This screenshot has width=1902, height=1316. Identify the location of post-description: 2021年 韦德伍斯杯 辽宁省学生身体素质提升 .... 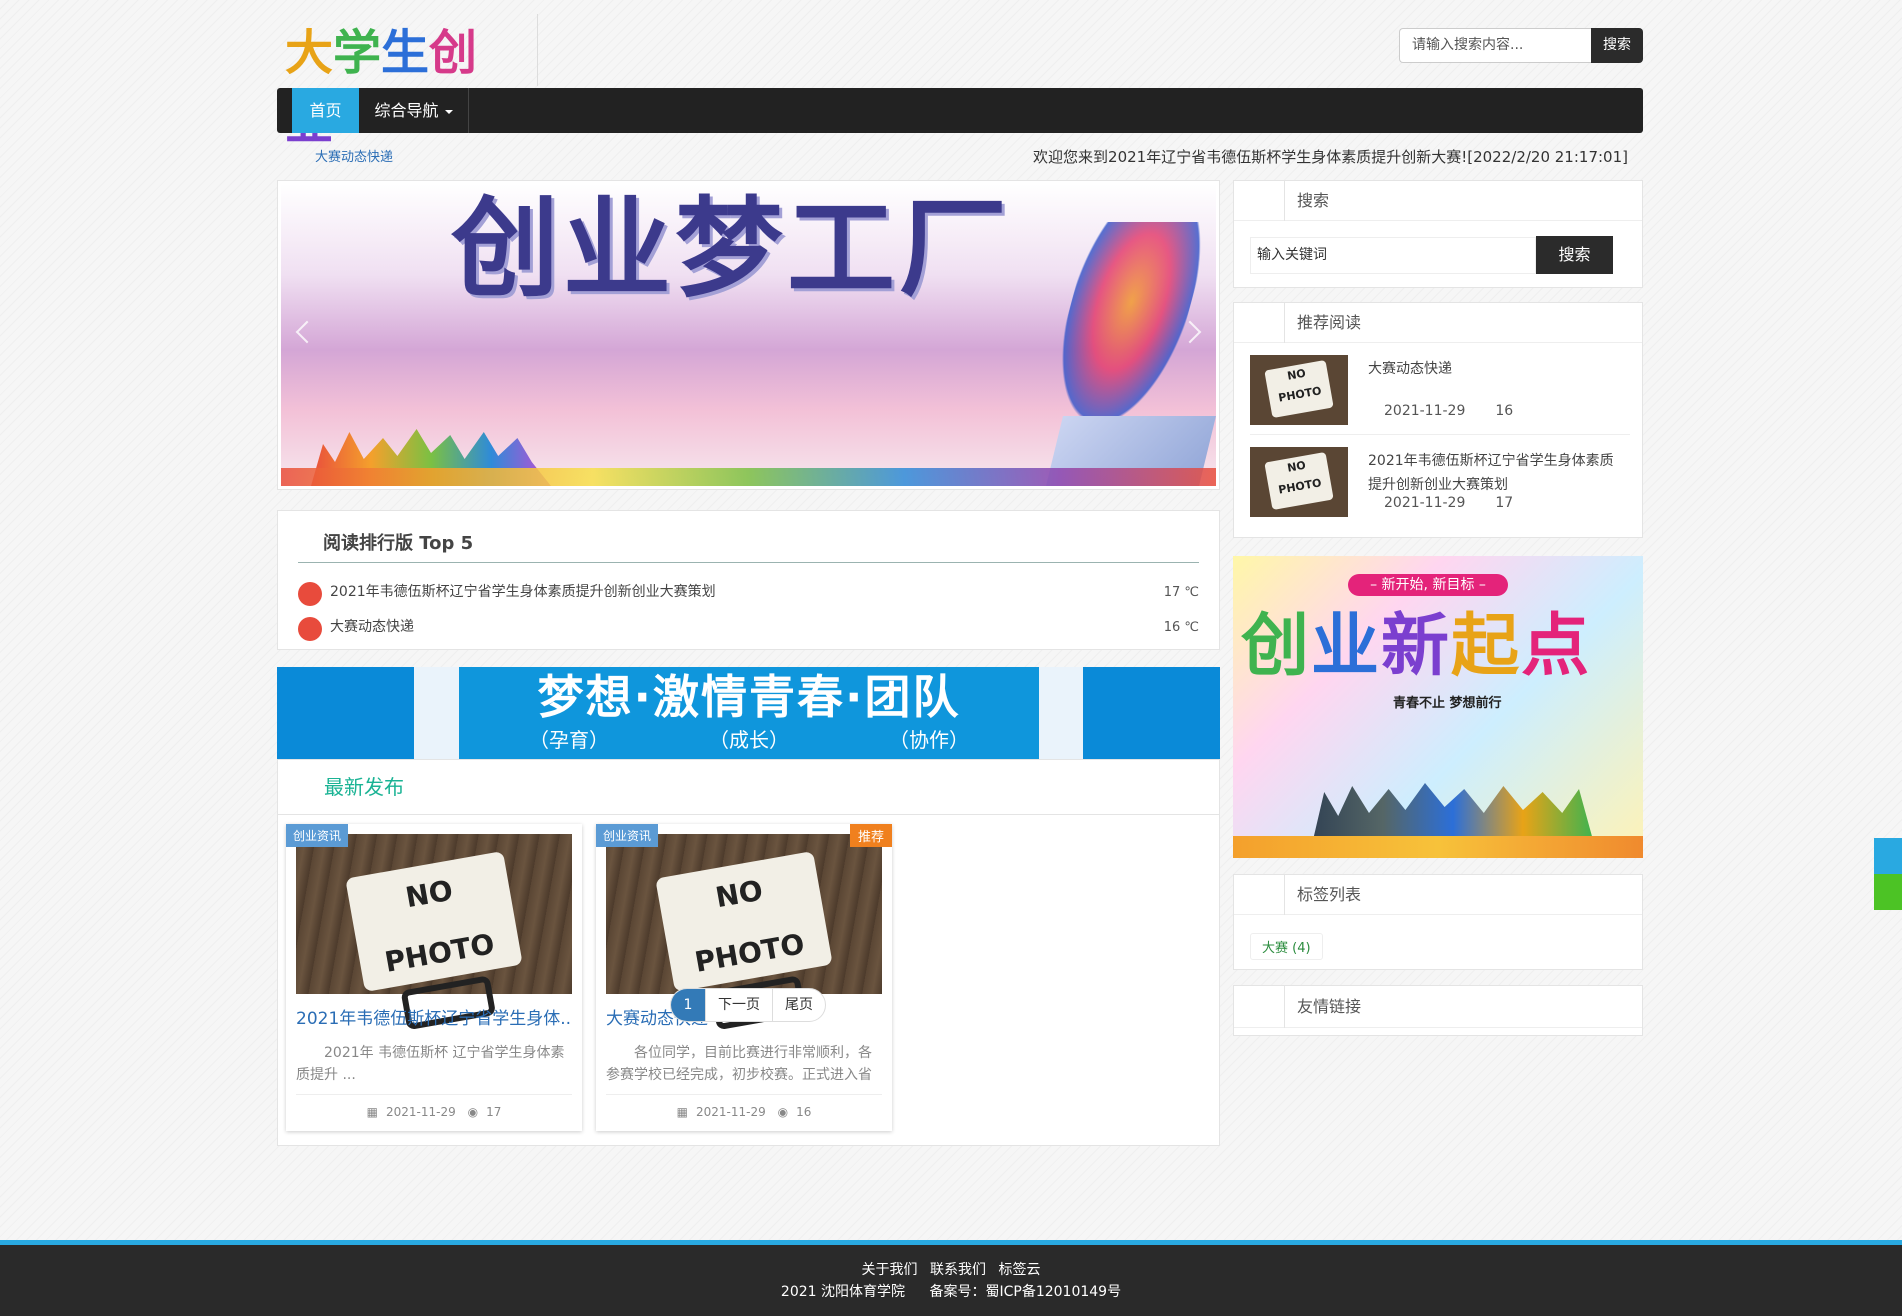
(430, 1064).